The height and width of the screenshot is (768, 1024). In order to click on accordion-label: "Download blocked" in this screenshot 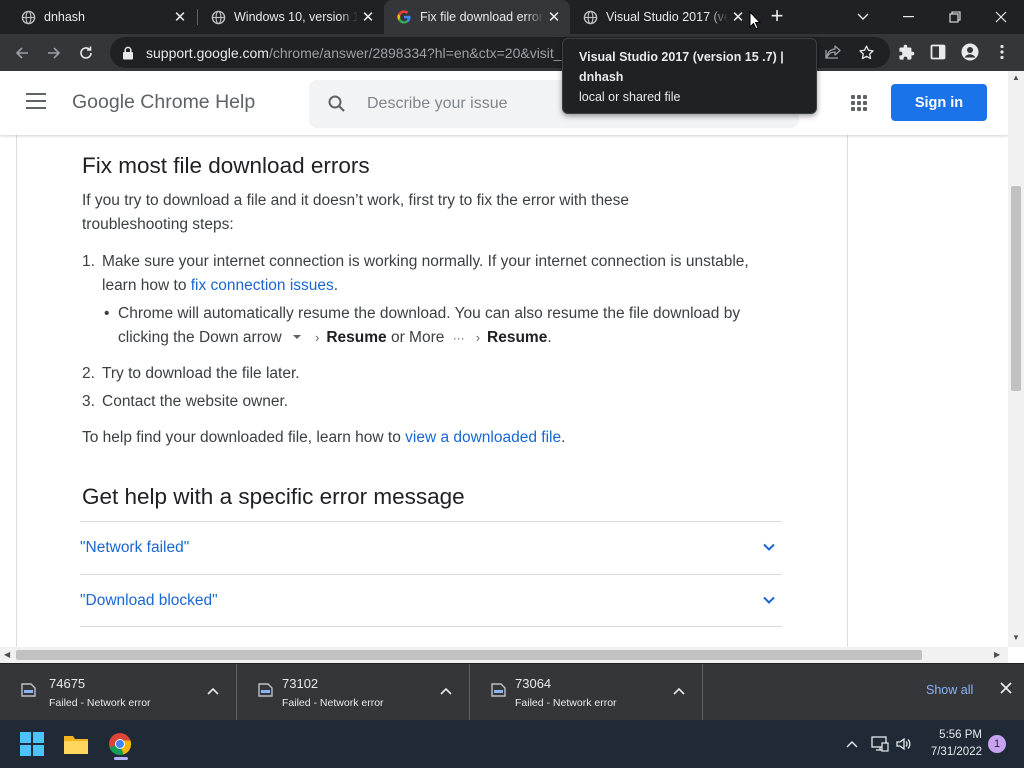, I will do `click(149, 600)`.